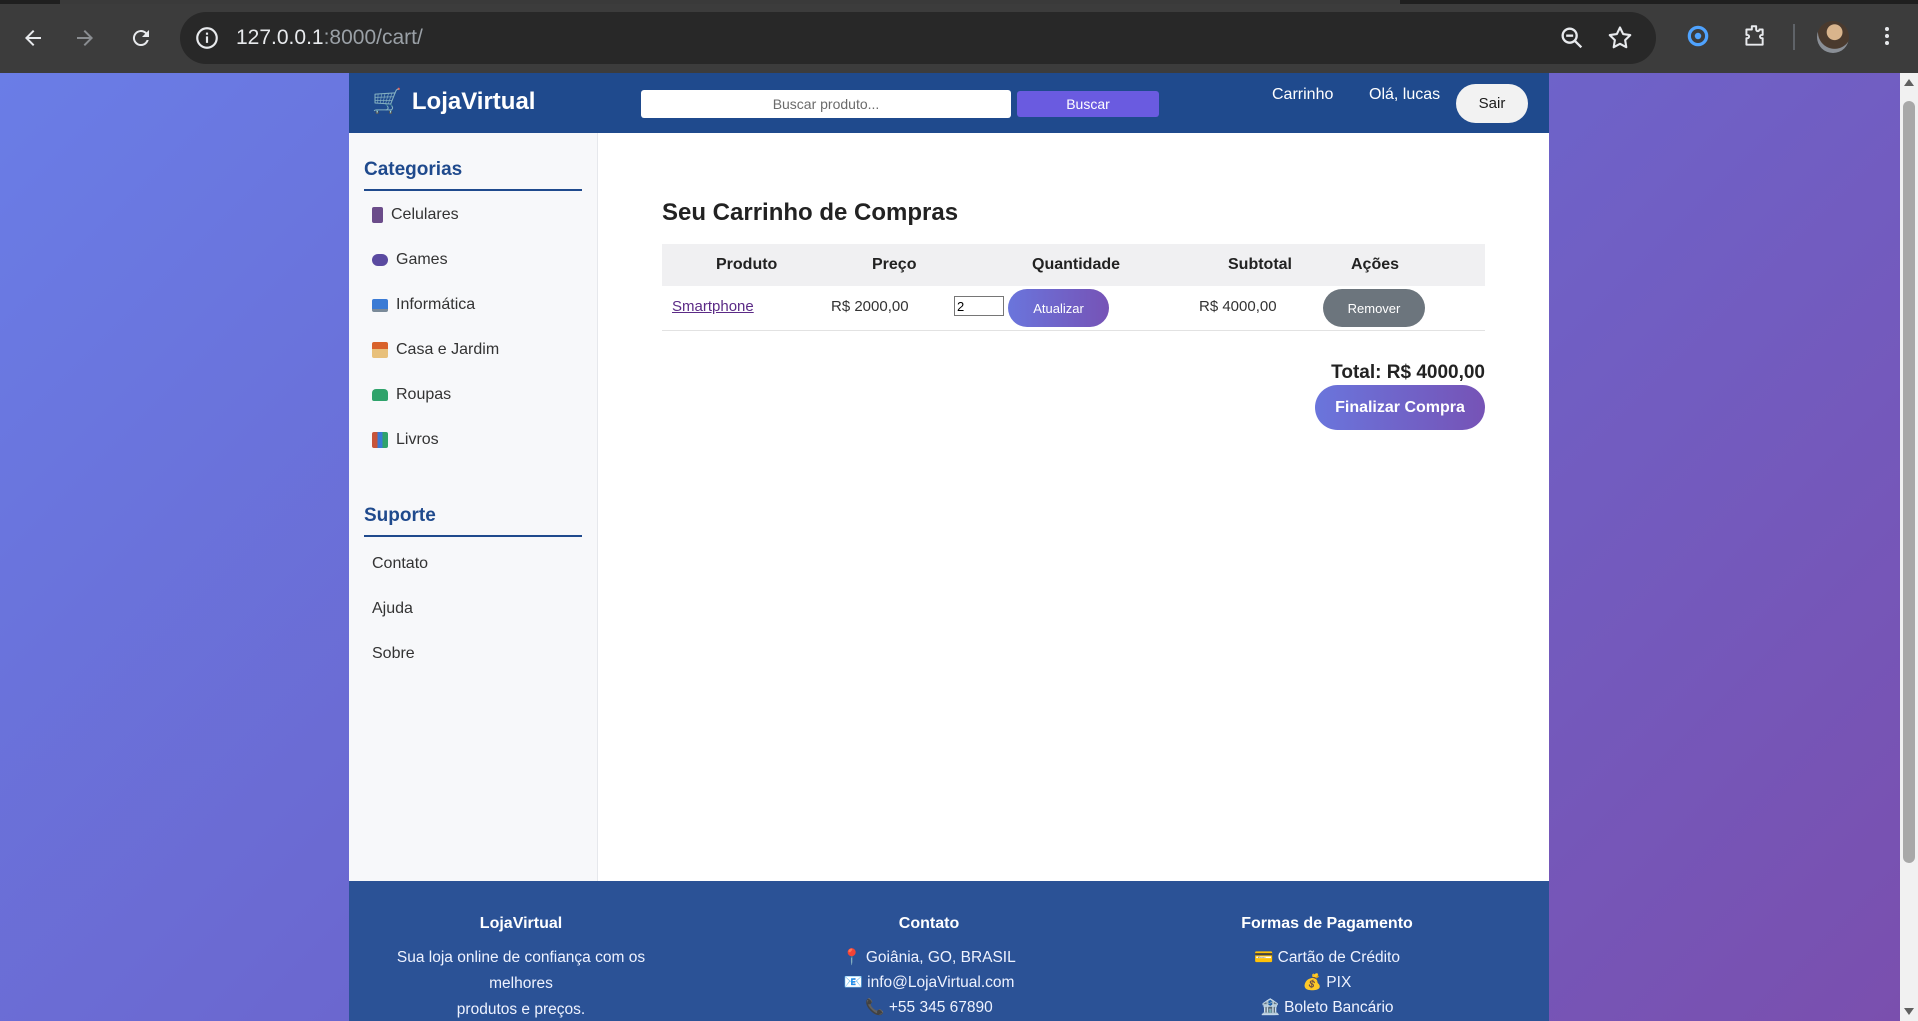 The image size is (1918, 1021). I want to click on tab-strip, so click(959, 2).